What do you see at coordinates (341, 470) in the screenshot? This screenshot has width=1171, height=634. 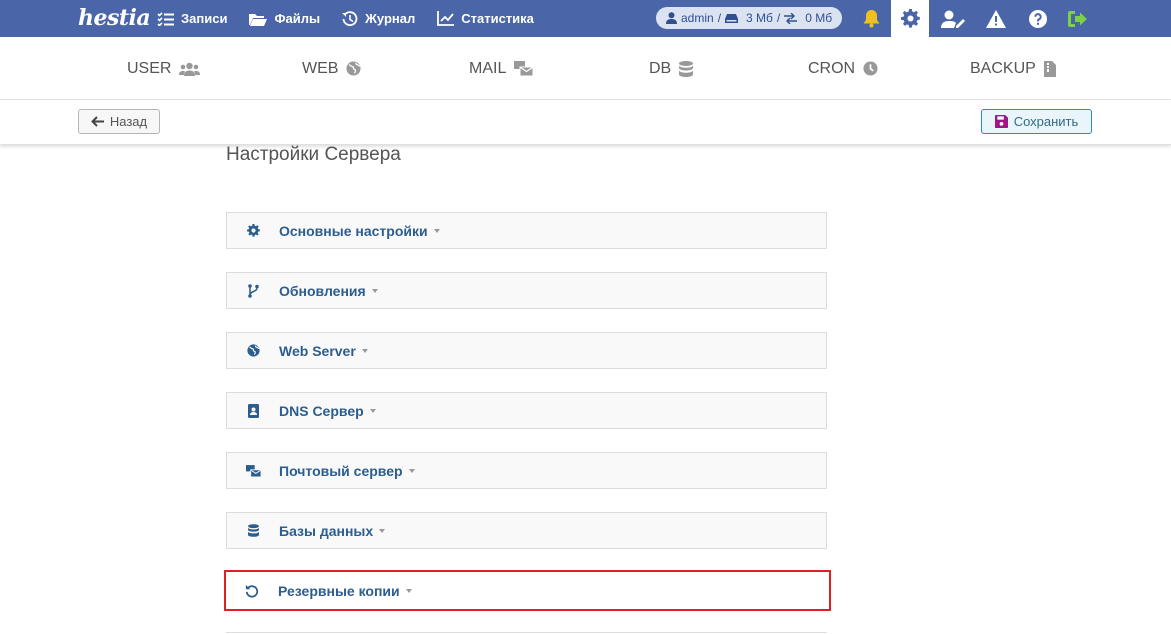 I see `section-mail-label: Почтовый сервер` at bounding box center [341, 470].